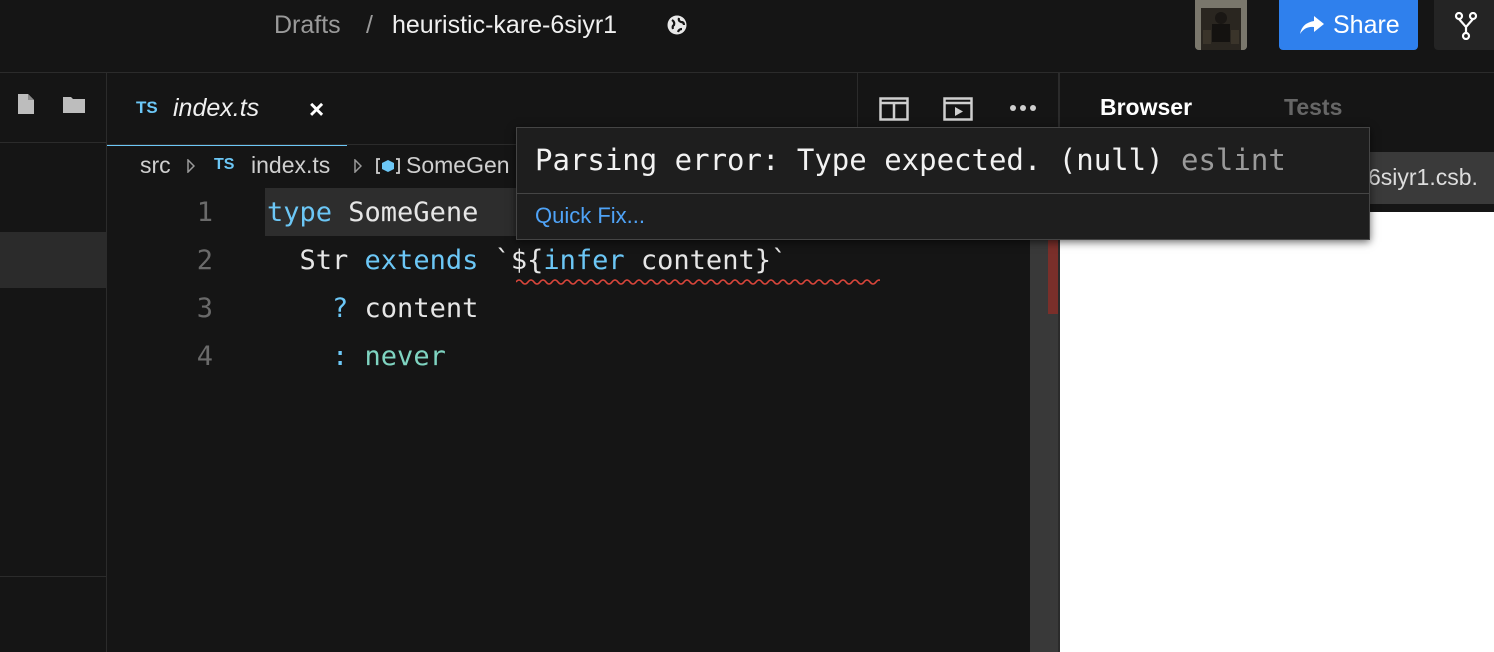 This screenshot has width=1494, height=652. Describe the element at coordinates (405, 212) in the screenshot. I see `identifier: SomeGene` at that location.